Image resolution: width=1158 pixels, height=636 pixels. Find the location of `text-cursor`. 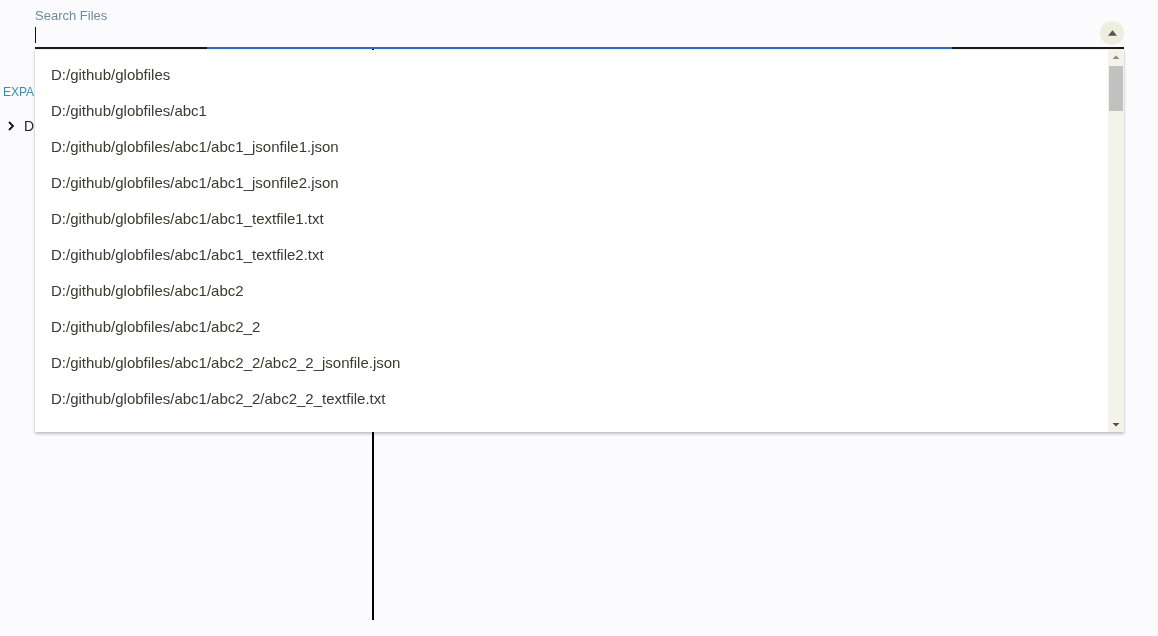

text-cursor is located at coordinates (35, 35).